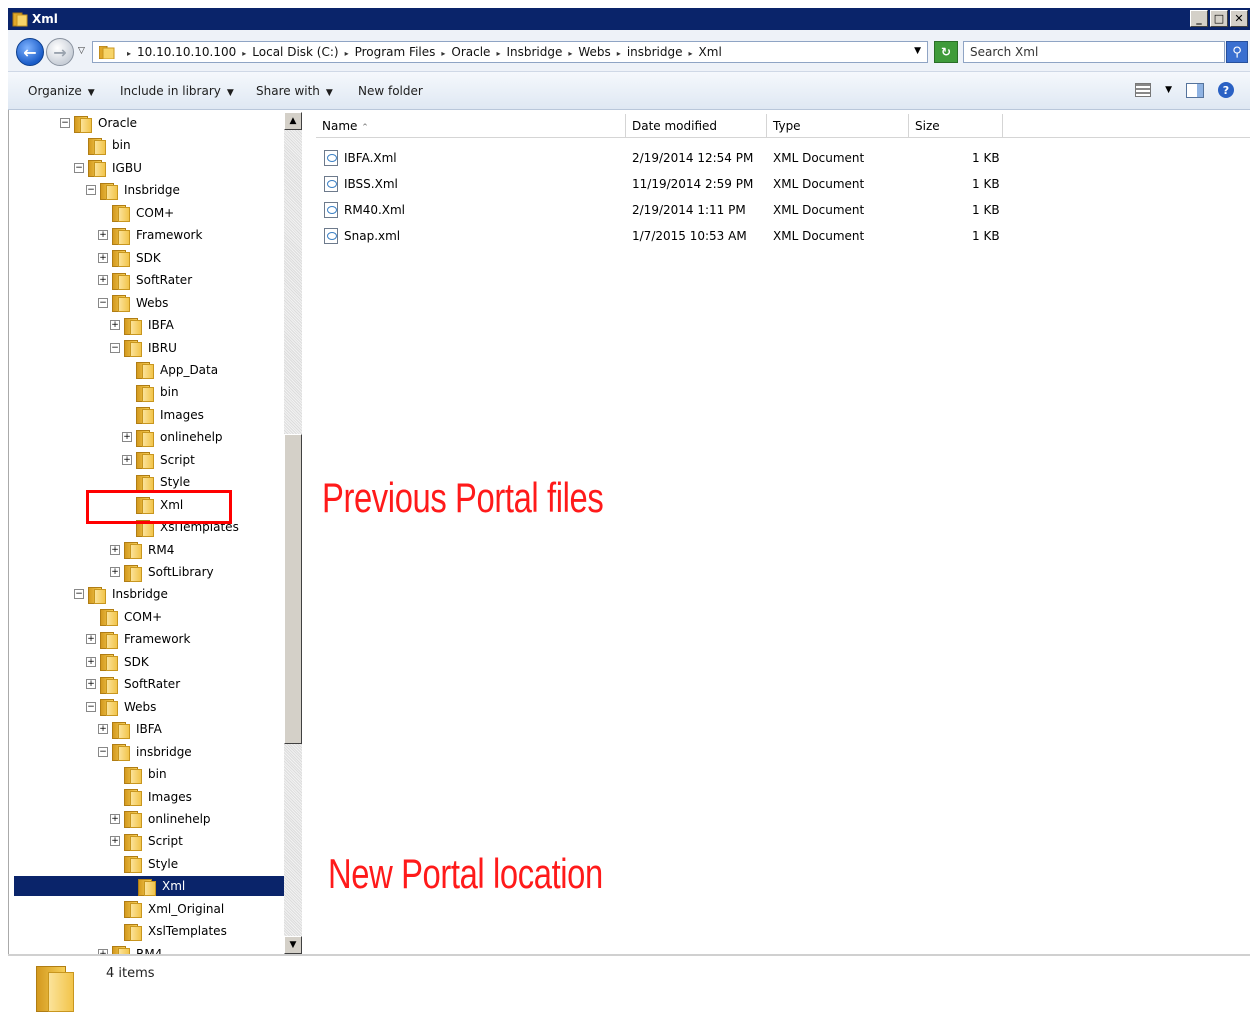 The width and height of the screenshot is (1250, 1012). Describe the element at coordinates (168, 931) in the screenshot. I see `tree-item: XslTemplates` at that location.